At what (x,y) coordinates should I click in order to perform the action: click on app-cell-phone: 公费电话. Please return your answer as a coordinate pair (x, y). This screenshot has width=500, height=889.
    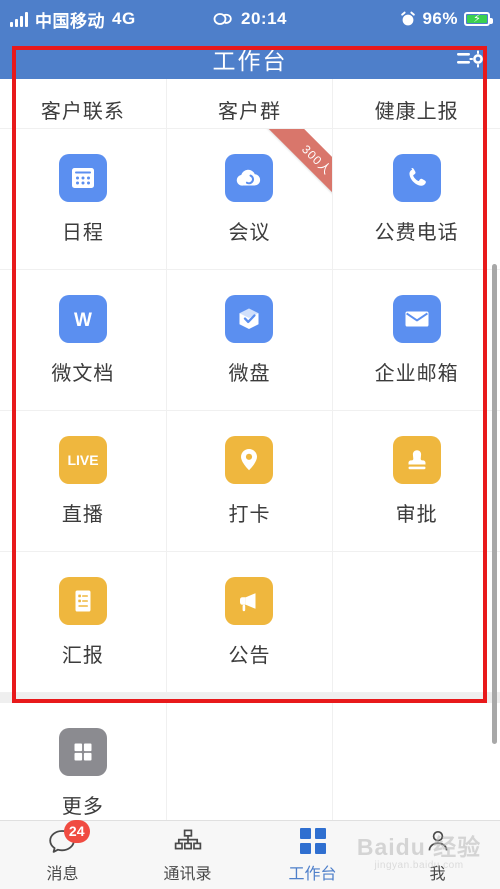
    Looking at the image, I should click on (416, 199).